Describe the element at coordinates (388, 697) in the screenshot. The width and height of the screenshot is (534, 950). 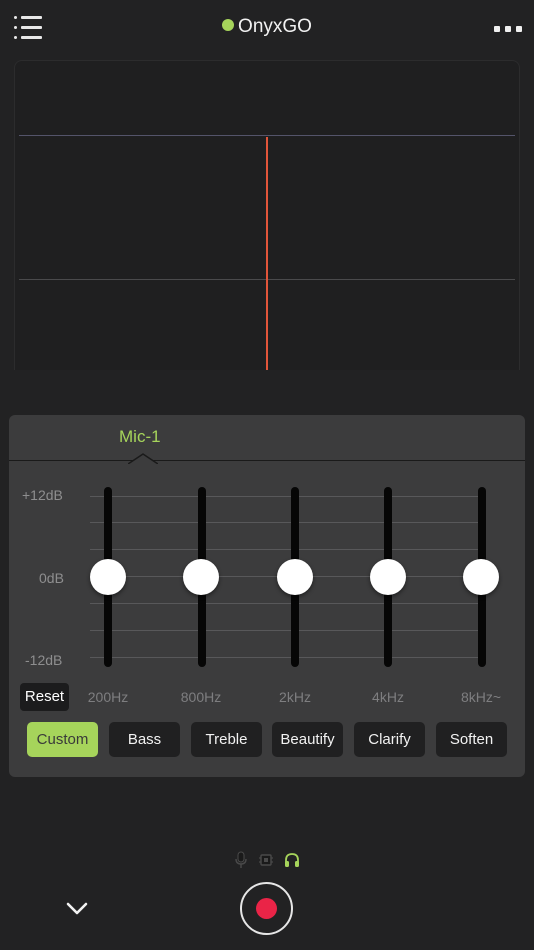
I see `freq-label-4khz: 4kHz` at that location.